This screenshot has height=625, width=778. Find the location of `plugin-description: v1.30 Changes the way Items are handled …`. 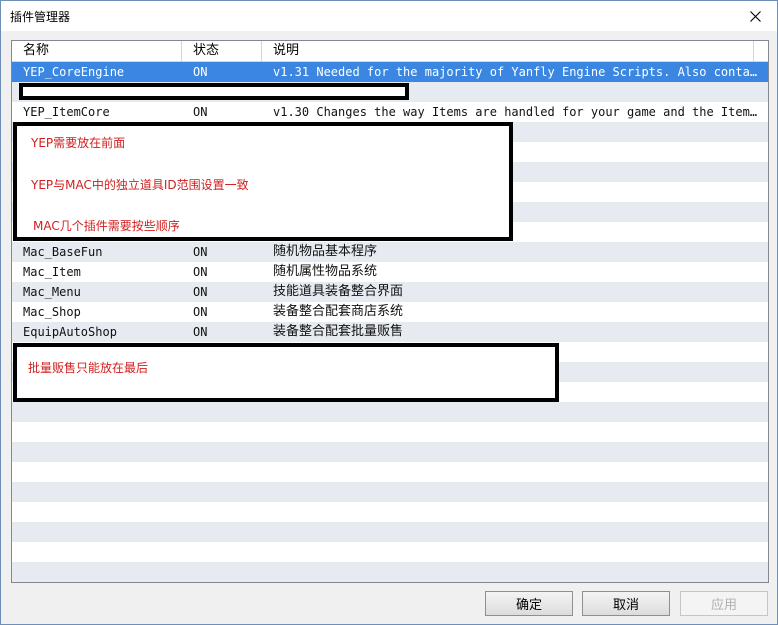

plugin-description: v1.30 Changes the way Items are handled … is located at coordinates (516, 112).